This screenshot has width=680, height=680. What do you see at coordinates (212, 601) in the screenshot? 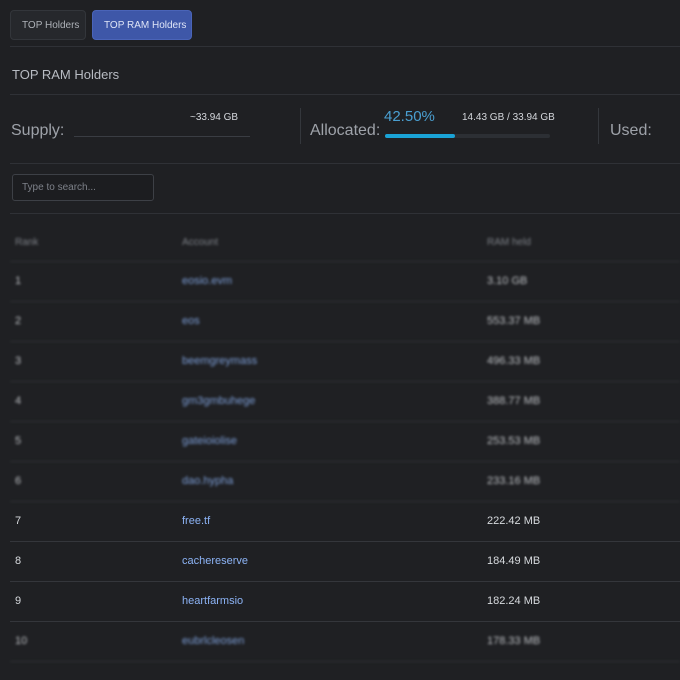
I see `account-link: heartfarmsio` at bounding box center [212, 601].